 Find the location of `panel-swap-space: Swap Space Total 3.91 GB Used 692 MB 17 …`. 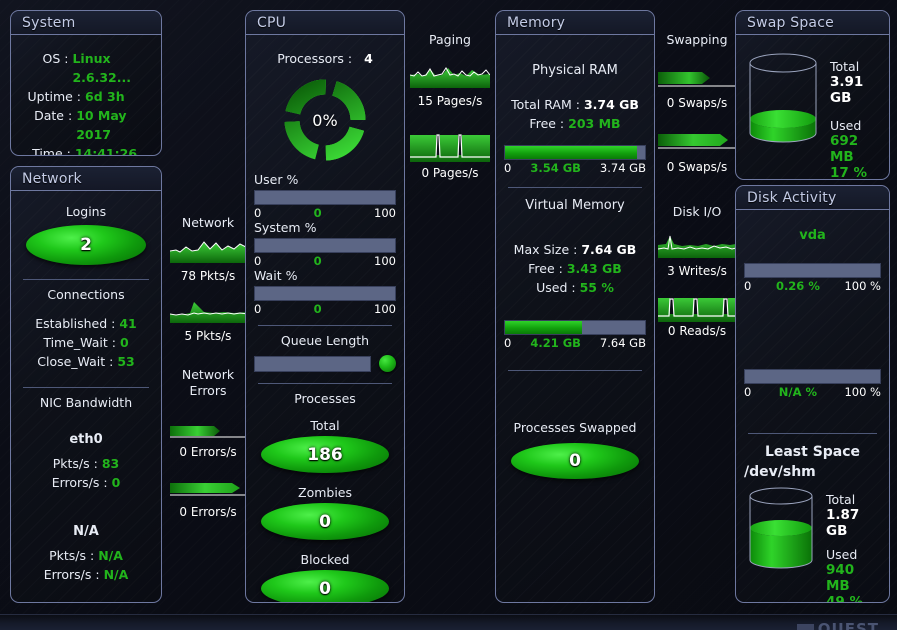

panel-swap-space: Swap Space Total 3.91 GB Used 692 MB 17 … is located at coordinates (812, 95).